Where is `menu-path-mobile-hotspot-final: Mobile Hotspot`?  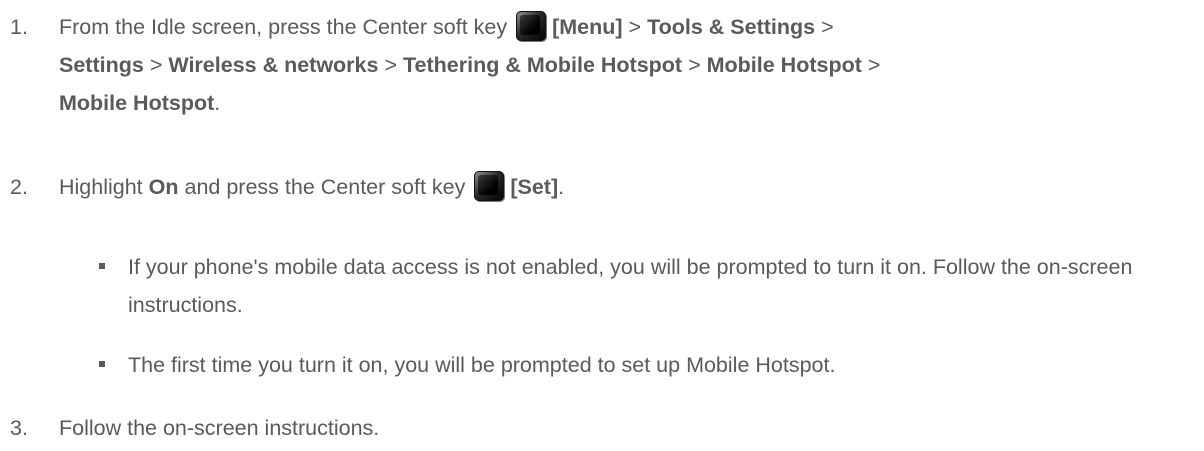 menu-path-mobile-hotspot-final: Mobile Hotspot is located at coordinates (137, 103).